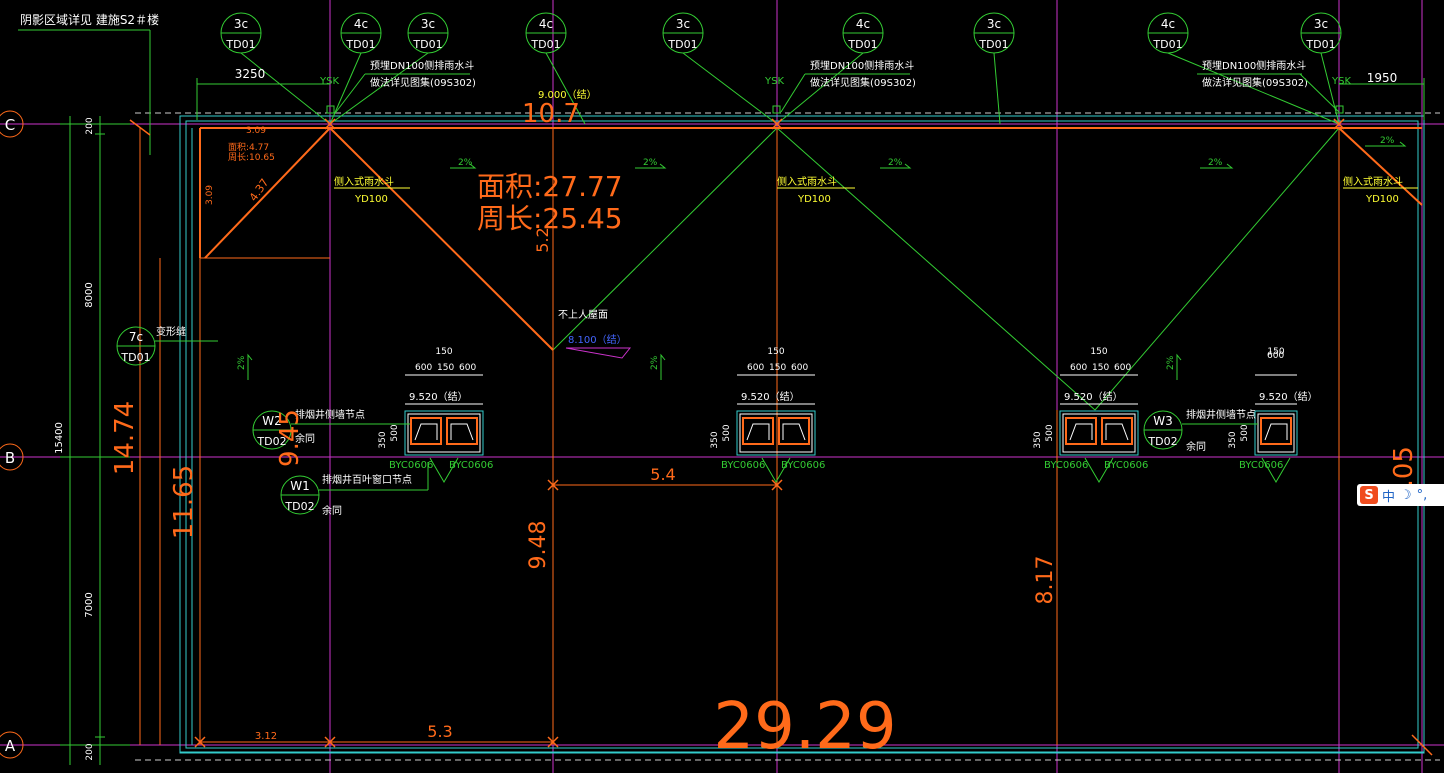 This screenshot has height=773, width=1444. I want to click on measure-5-3: 5.3, so click(439, 731).